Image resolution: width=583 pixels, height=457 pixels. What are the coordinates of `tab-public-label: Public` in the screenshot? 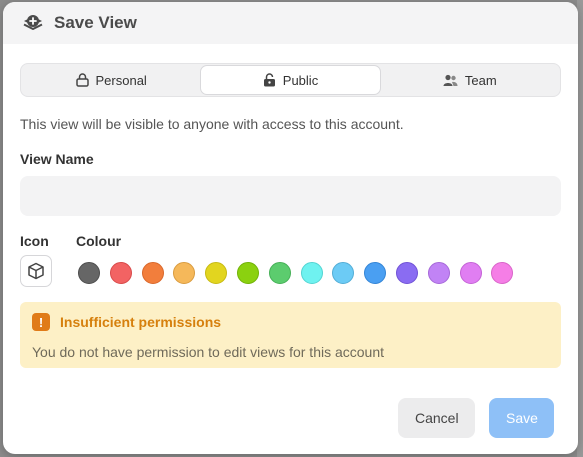 It's located at (300, 80).